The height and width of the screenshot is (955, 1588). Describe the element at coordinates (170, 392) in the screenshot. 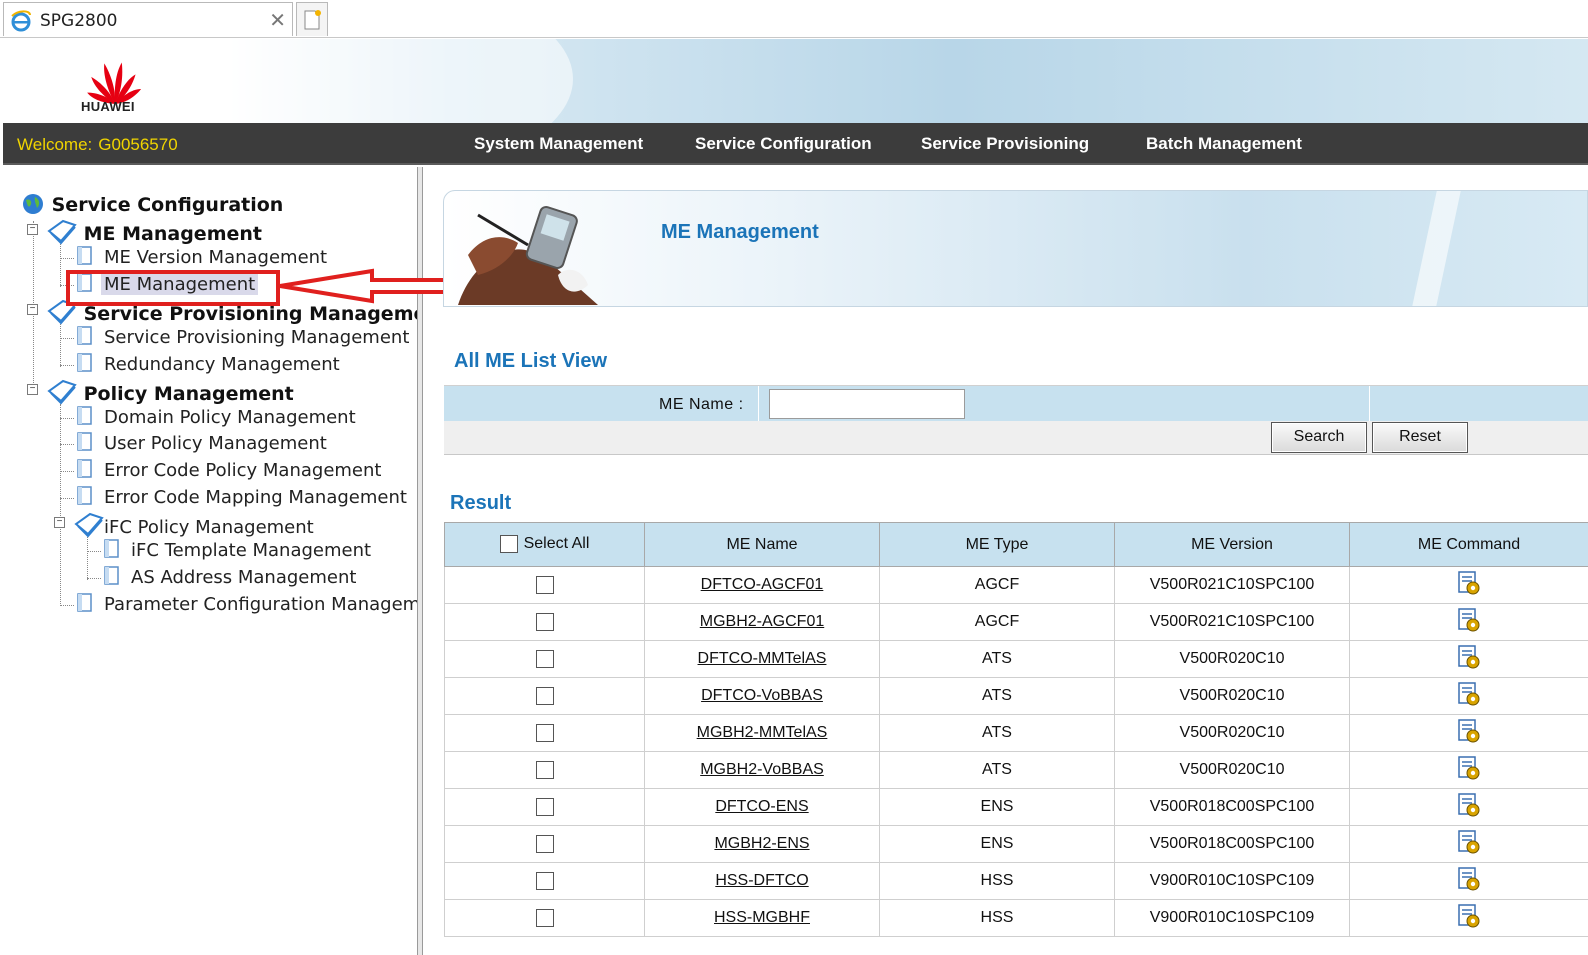

I see `tree-branch-policy-management: Policy Management` at that location.